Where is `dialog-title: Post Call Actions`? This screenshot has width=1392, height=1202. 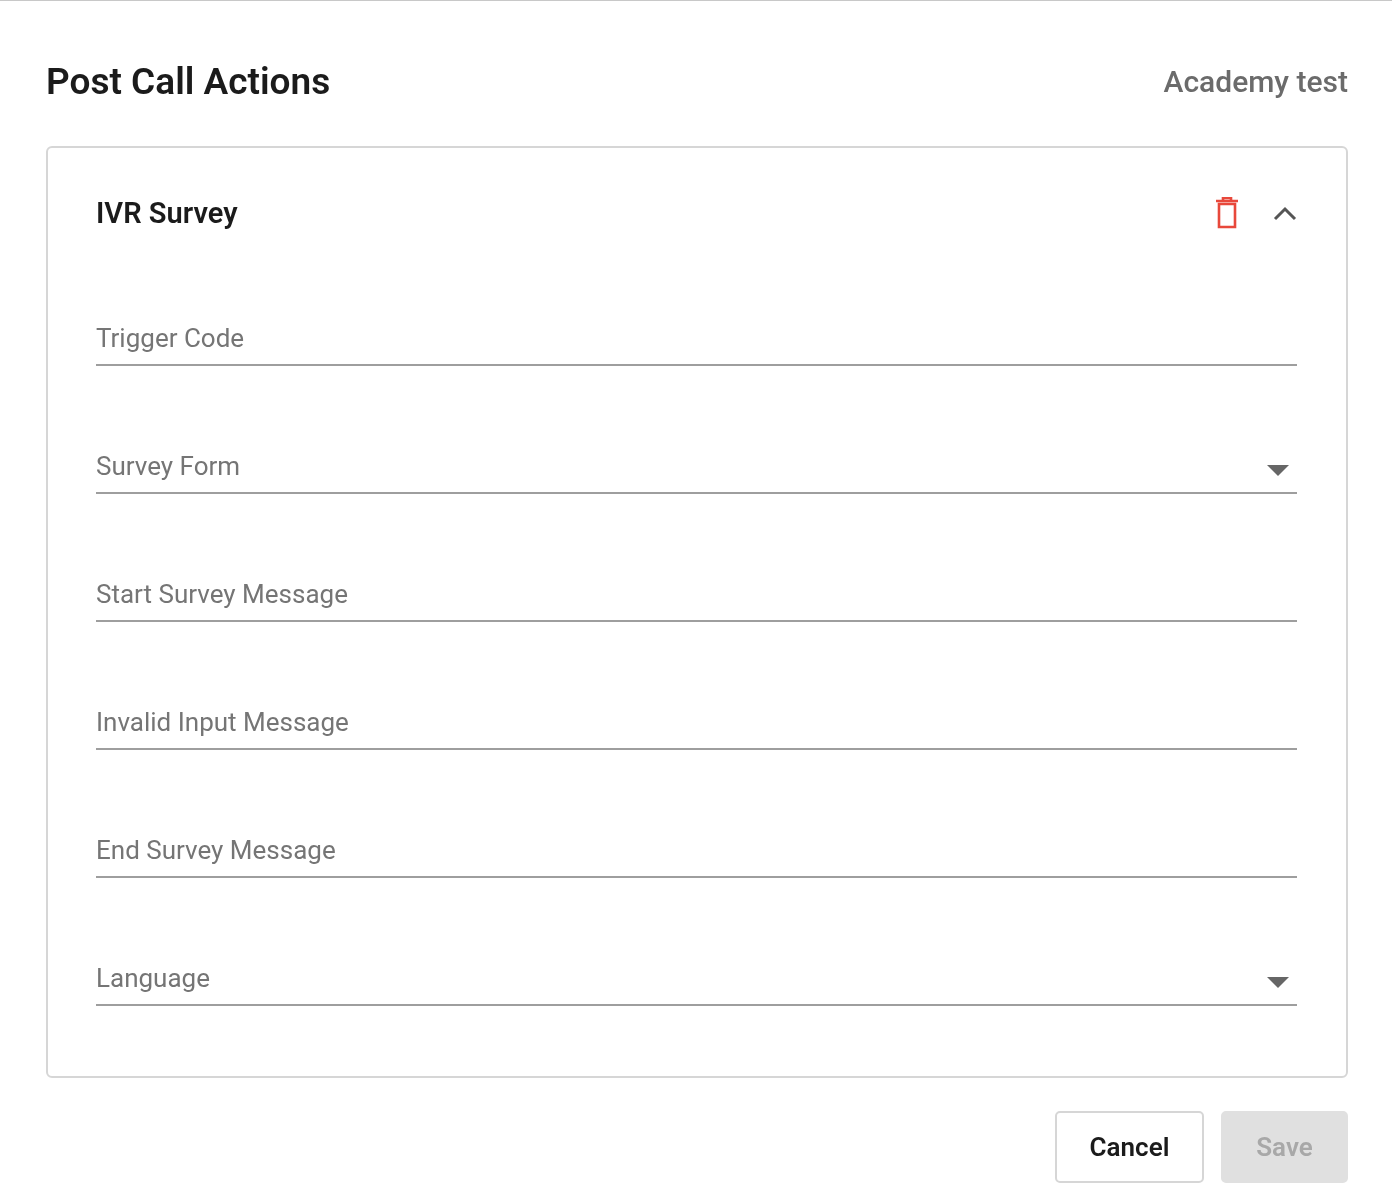
dialog-title: Post Call Actions is located at coordinates (188, 81).